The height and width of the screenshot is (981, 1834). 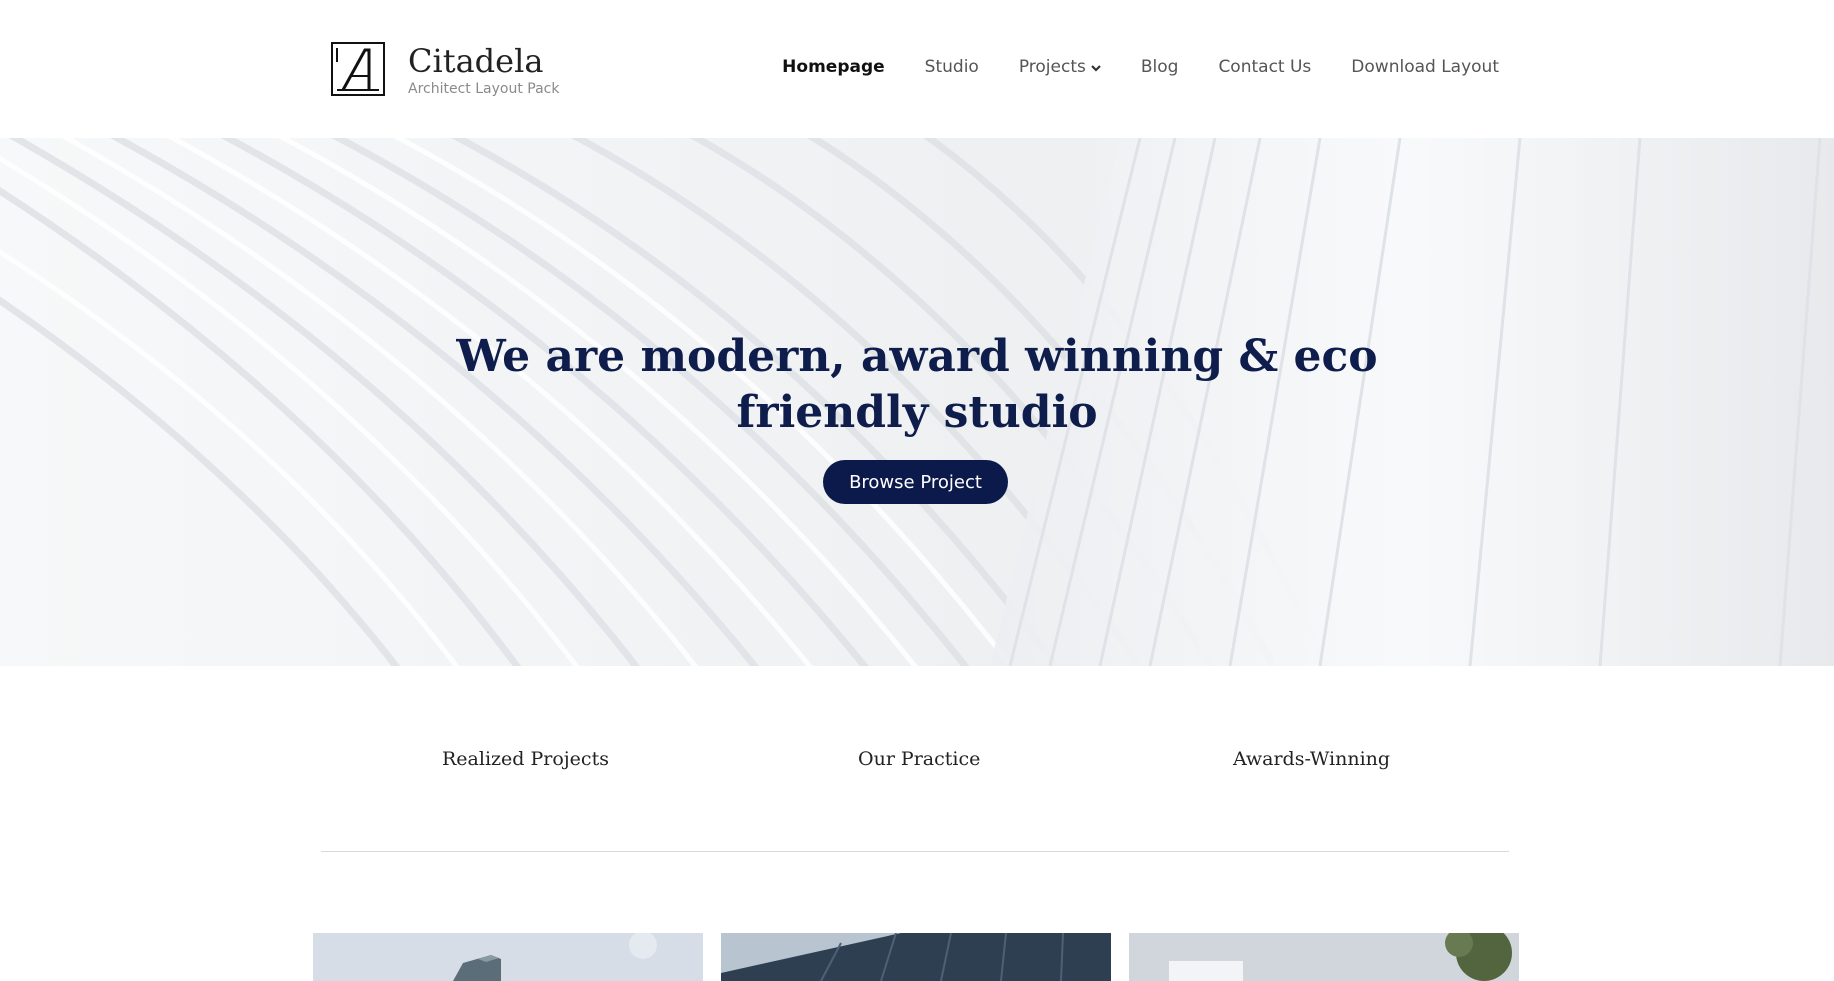 I want to click on project-thumbnails, so click(x=916, y=957).